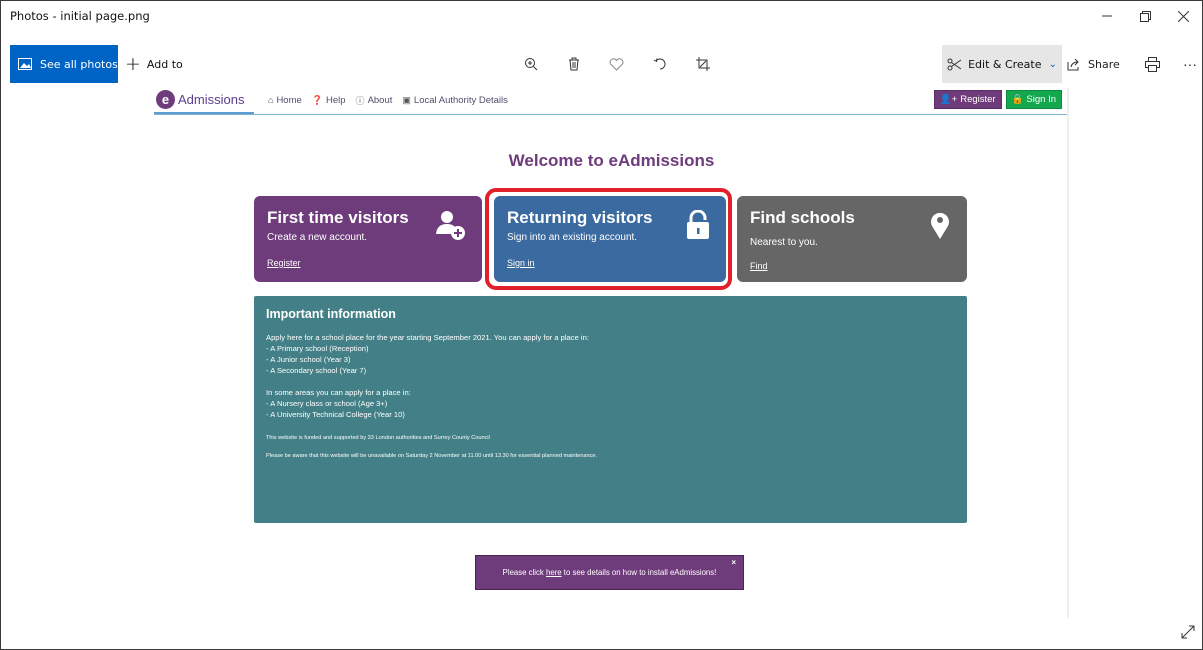  Describe the element at coordinates (523, 572) in the screenshot. I see `banner-text-pre: Please click` at that location.